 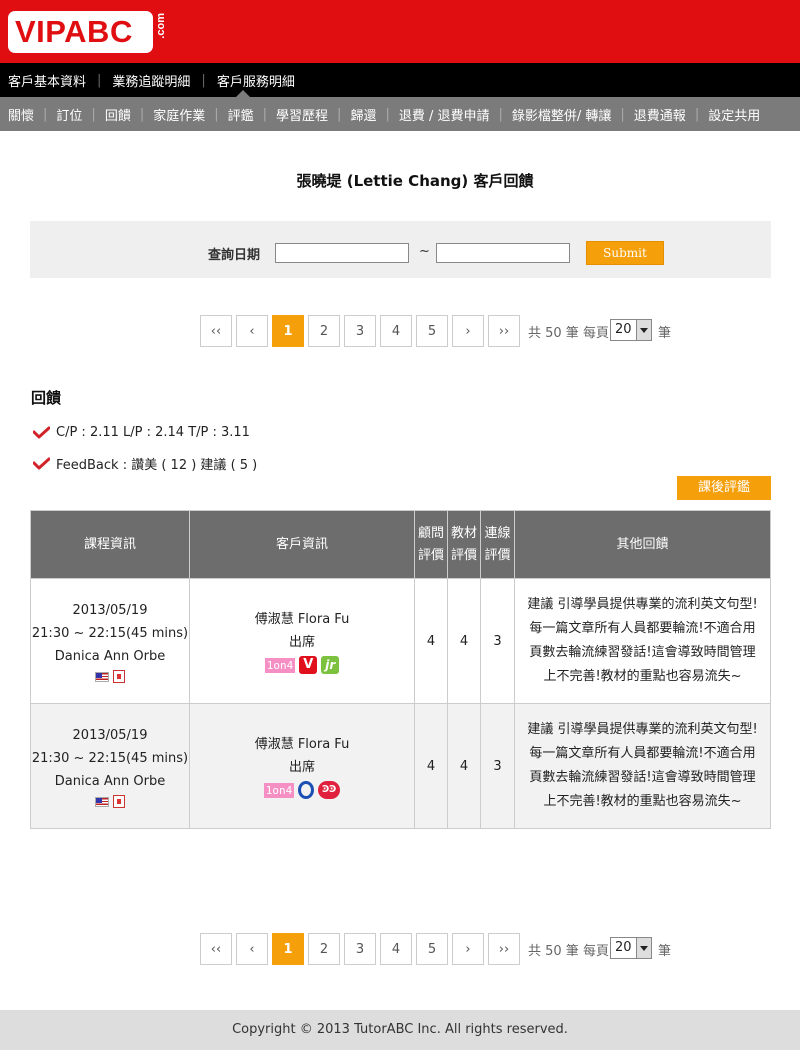 I want to click on tab-refund: 退費 / 退費申請, so click(x=444, y=114).